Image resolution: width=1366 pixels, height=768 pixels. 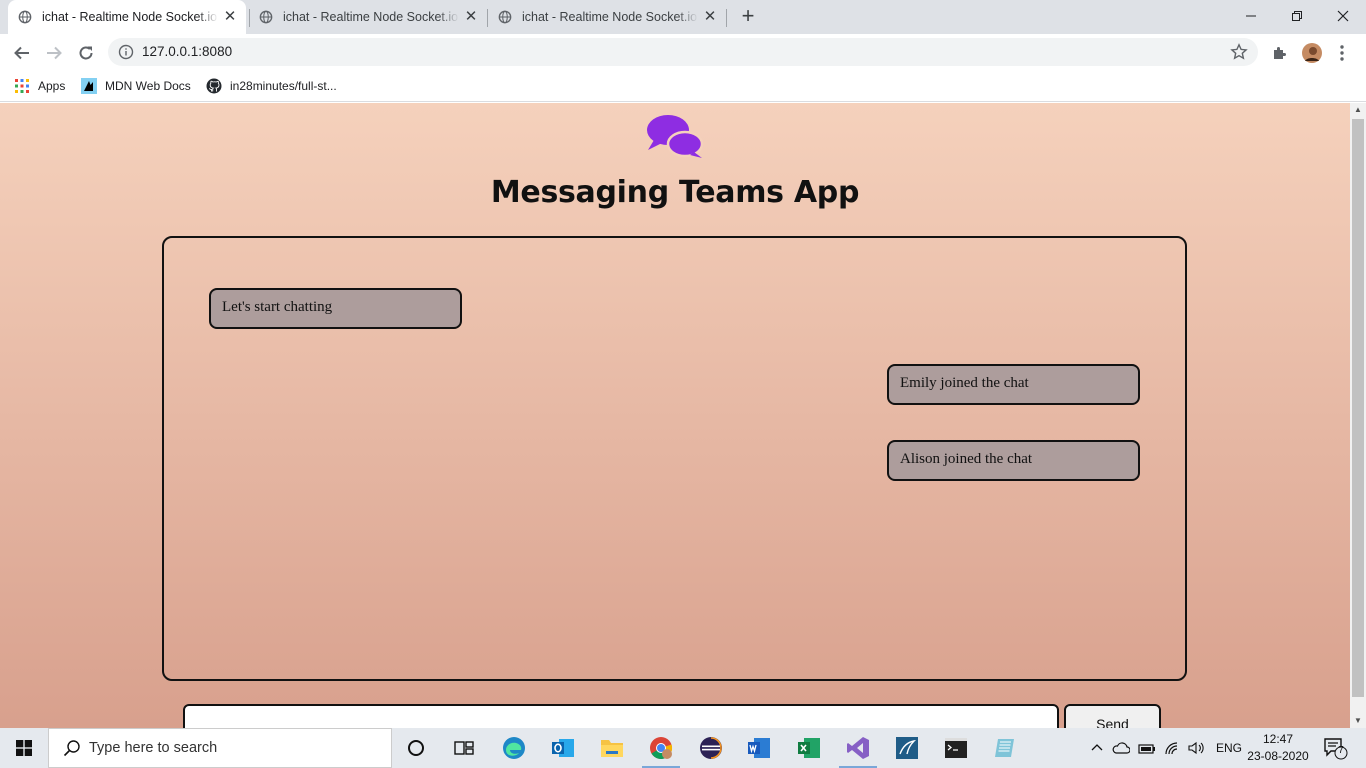 What do you see at coordinates (711, 748) in the screenshot?
I see `eclipse-icon` at bounding box center [711, 748].